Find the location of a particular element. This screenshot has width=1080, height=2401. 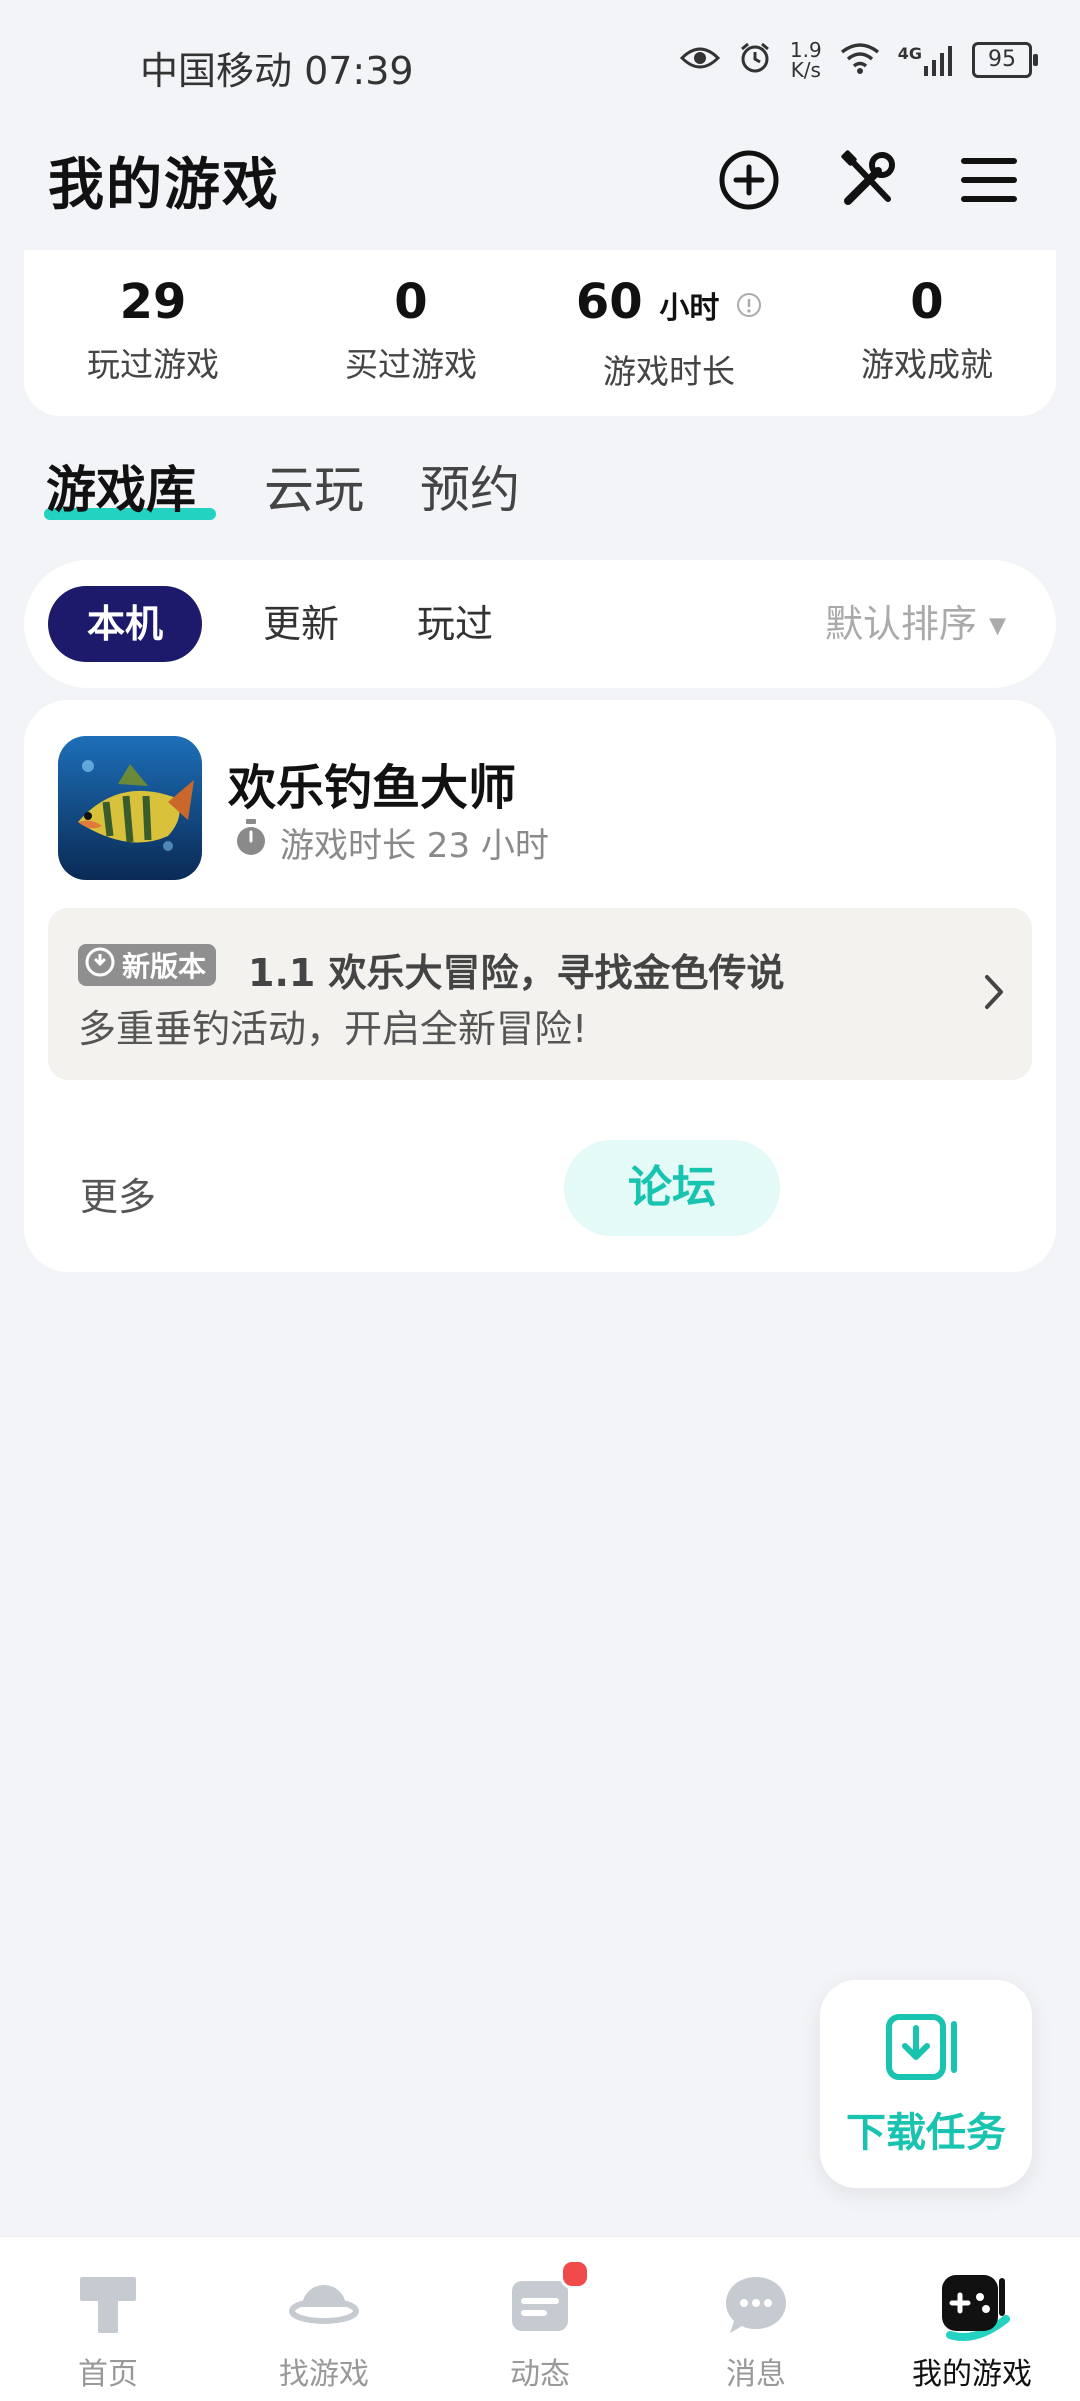

version-logo-icon is located at coordinates (100, 965).